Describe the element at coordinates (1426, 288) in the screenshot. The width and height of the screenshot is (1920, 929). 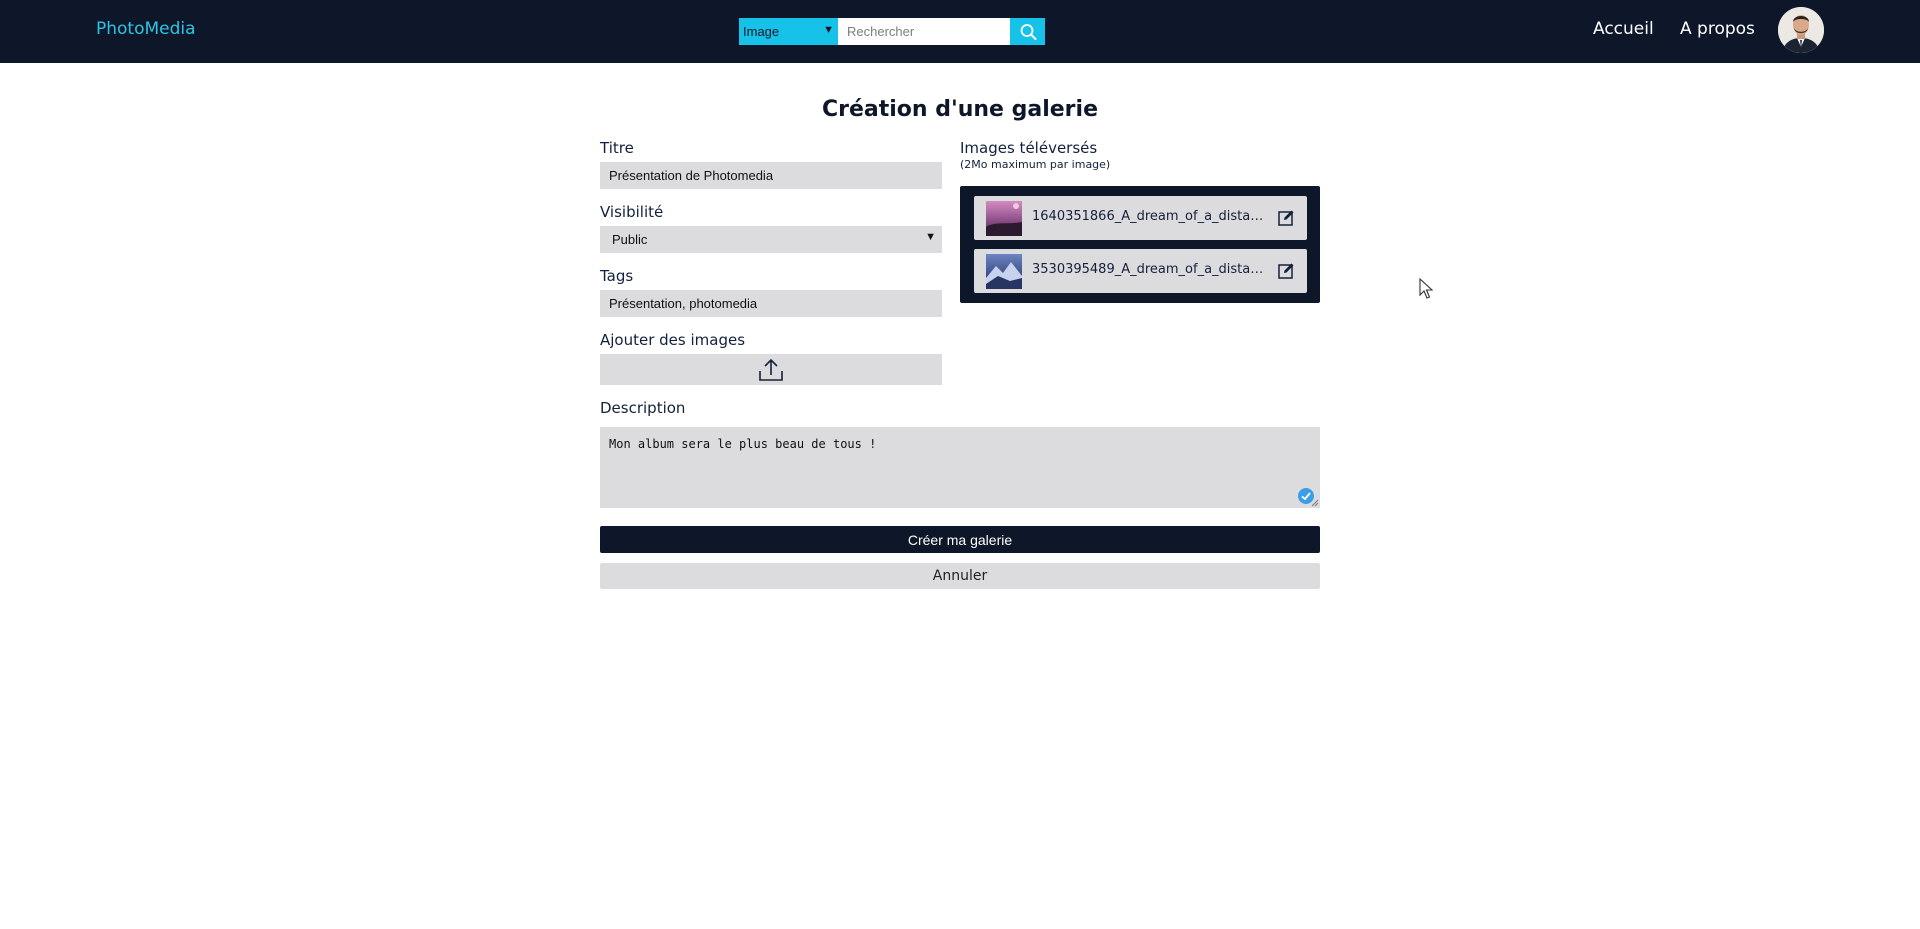
I see `mouse-cursor-icon` at that location.